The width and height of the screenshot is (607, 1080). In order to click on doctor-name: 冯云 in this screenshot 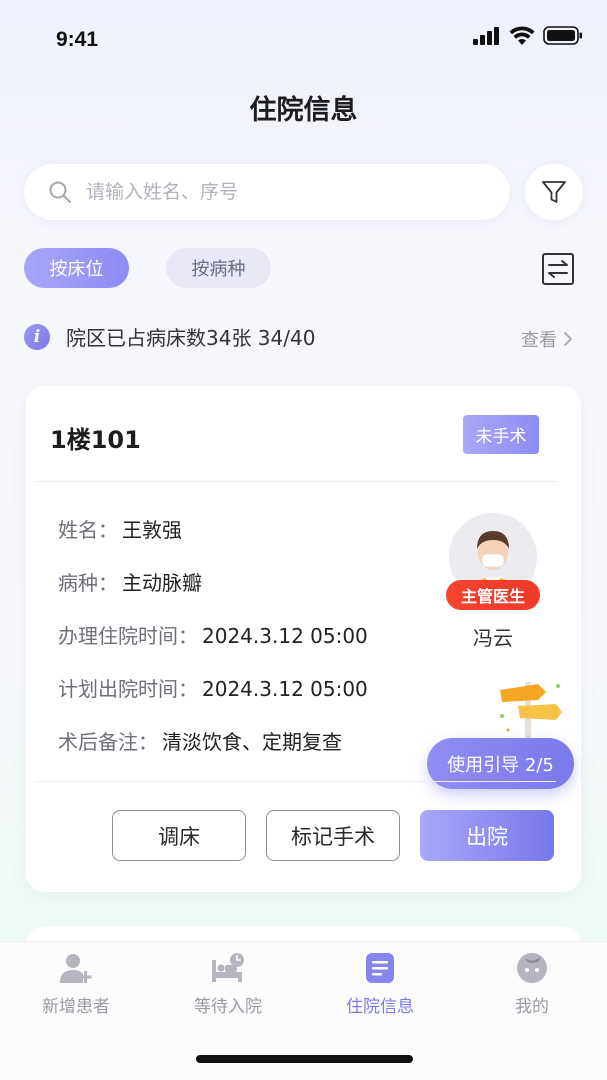, I will do `click(493, 638)`.